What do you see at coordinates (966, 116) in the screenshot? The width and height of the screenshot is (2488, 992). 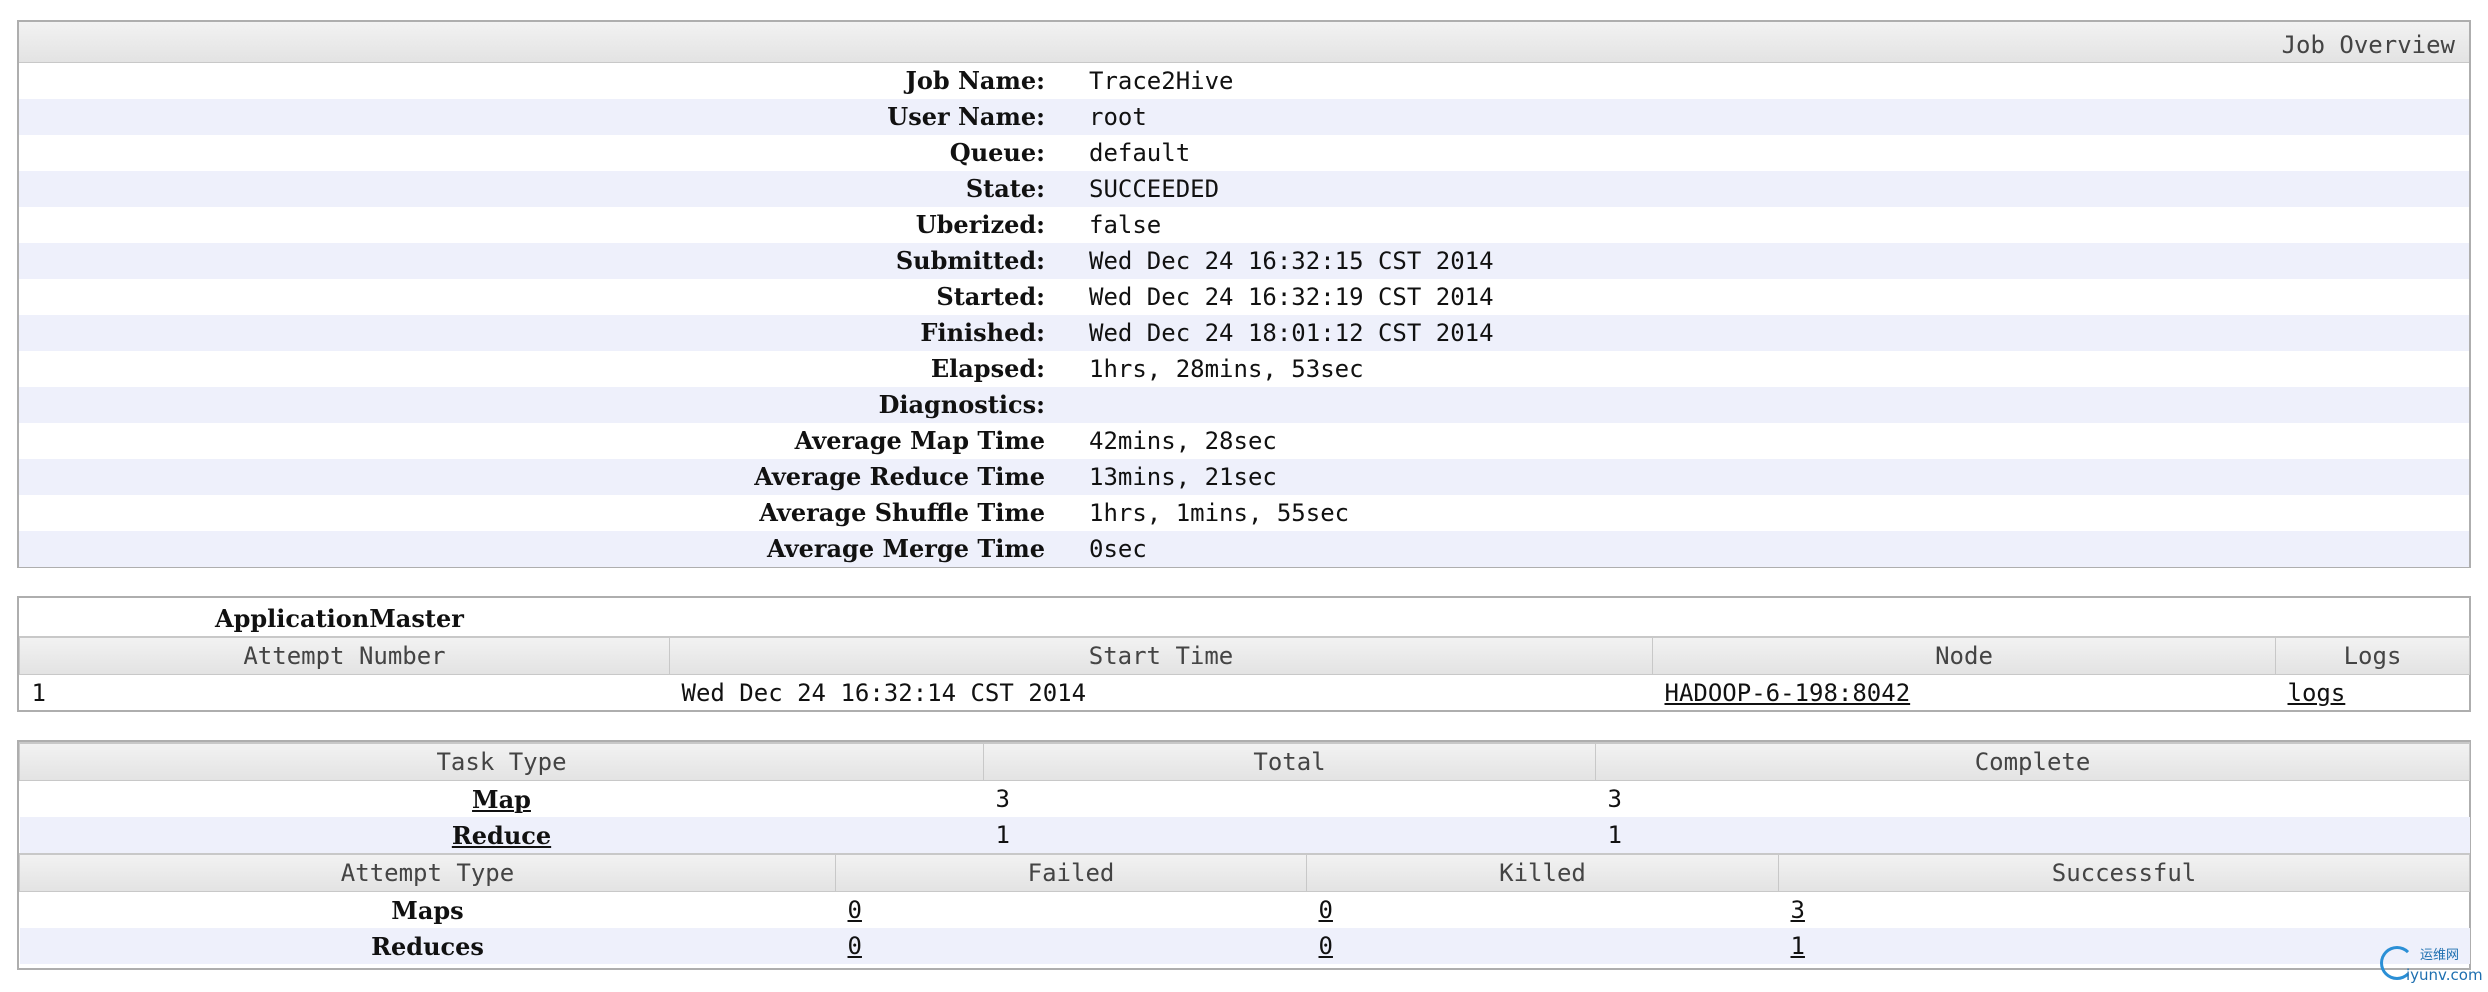 I see `user-name-label: User Name:` at bounding box center [966, 116].